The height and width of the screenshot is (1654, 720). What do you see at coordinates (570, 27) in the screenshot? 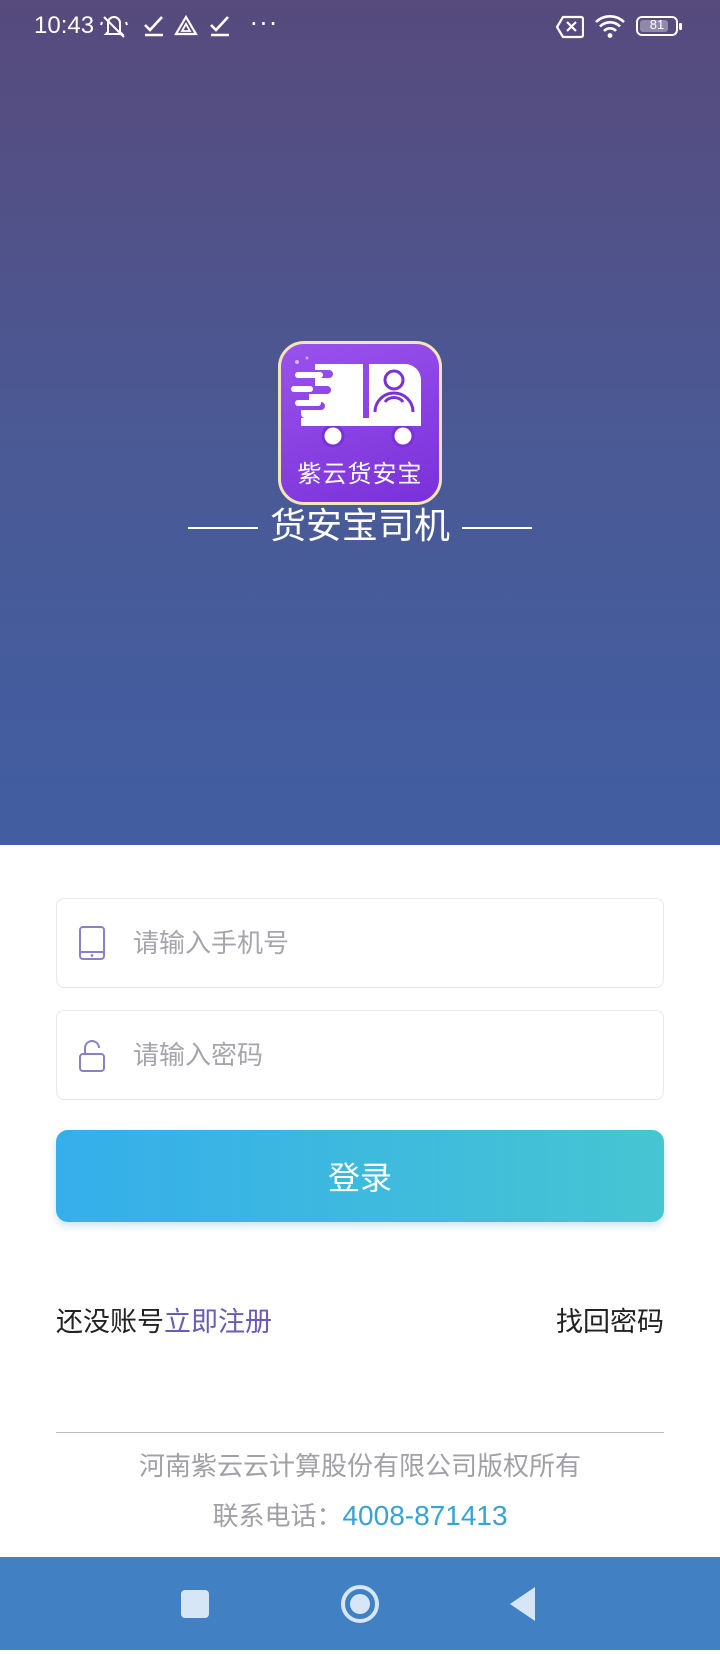
I see `no-sim-icon` at bounding box center [570, 27].